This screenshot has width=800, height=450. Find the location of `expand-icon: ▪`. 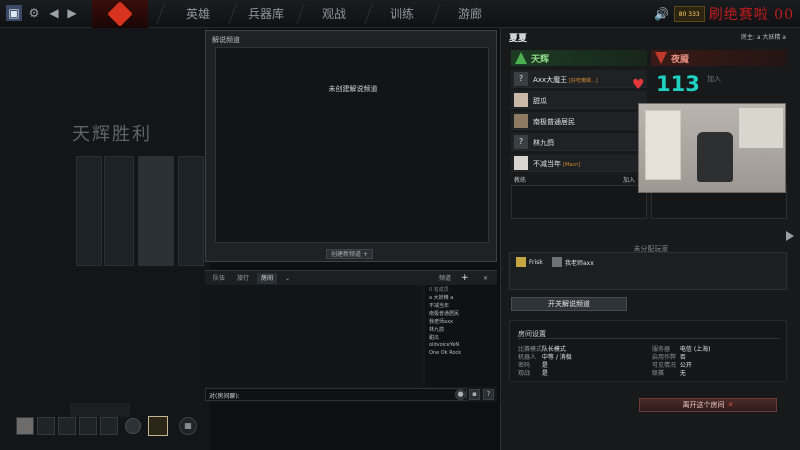

expand-icon: ▪ is located at coordinates (474, 394).